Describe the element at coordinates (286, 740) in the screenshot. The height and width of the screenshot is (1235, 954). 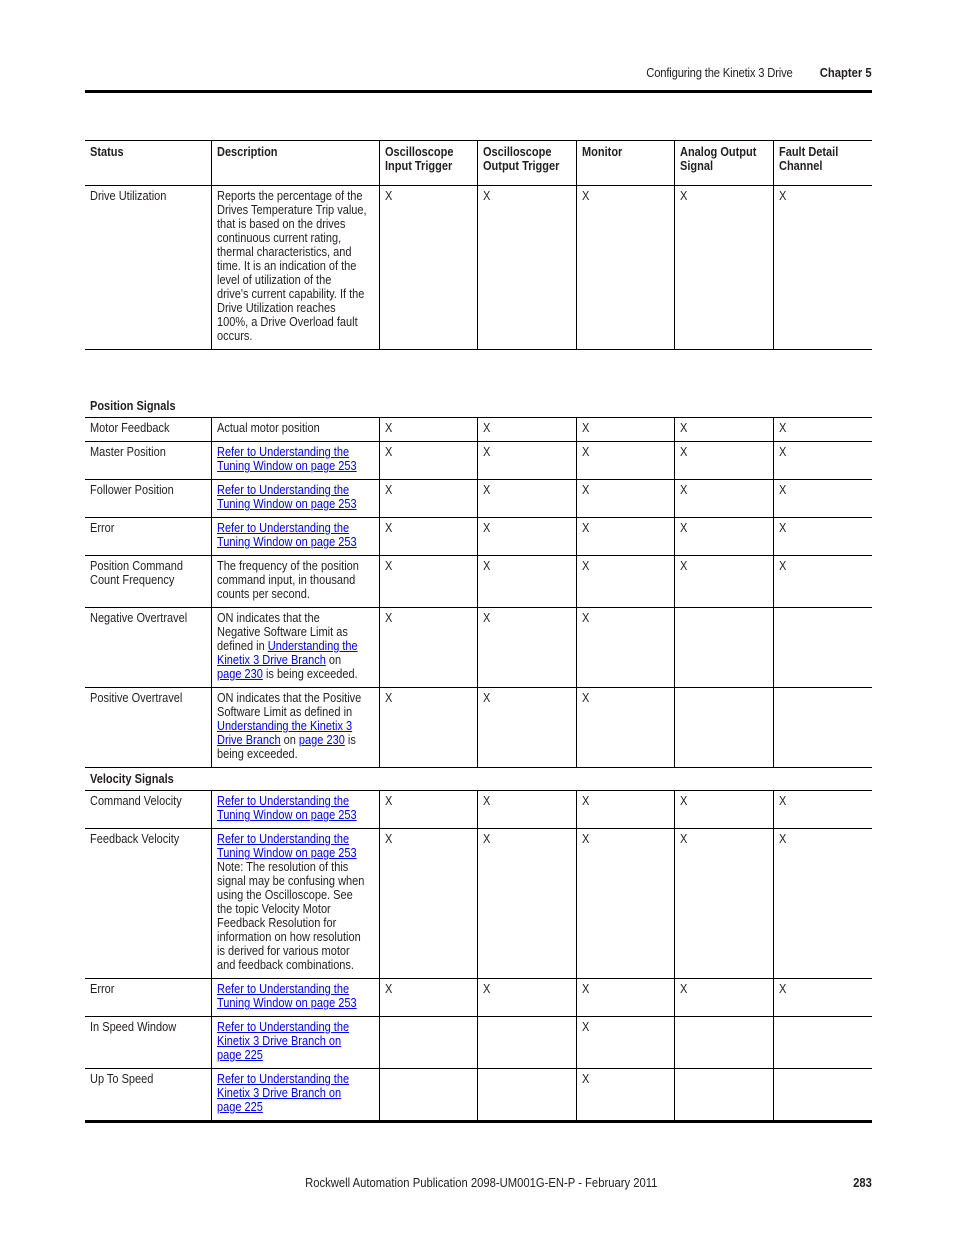
I see `description-line: Drive Branch on page 230 is` at that location.